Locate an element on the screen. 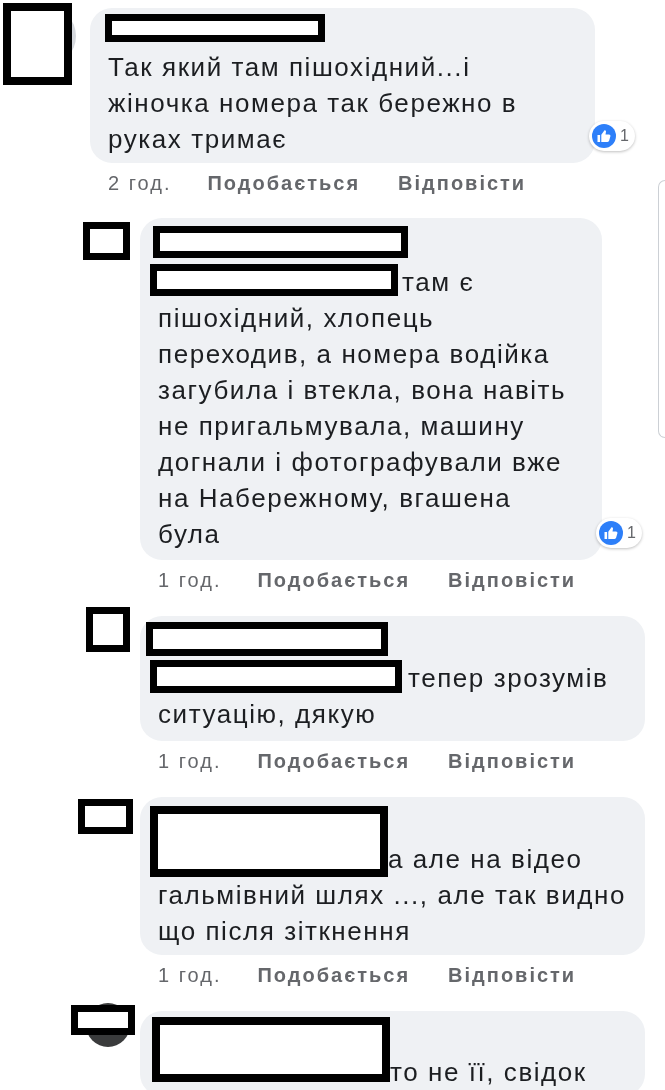  comment-text: Так який там пішохідний...і жіночка номера так бережно в руках тримає is located at coordinates (313, 103).